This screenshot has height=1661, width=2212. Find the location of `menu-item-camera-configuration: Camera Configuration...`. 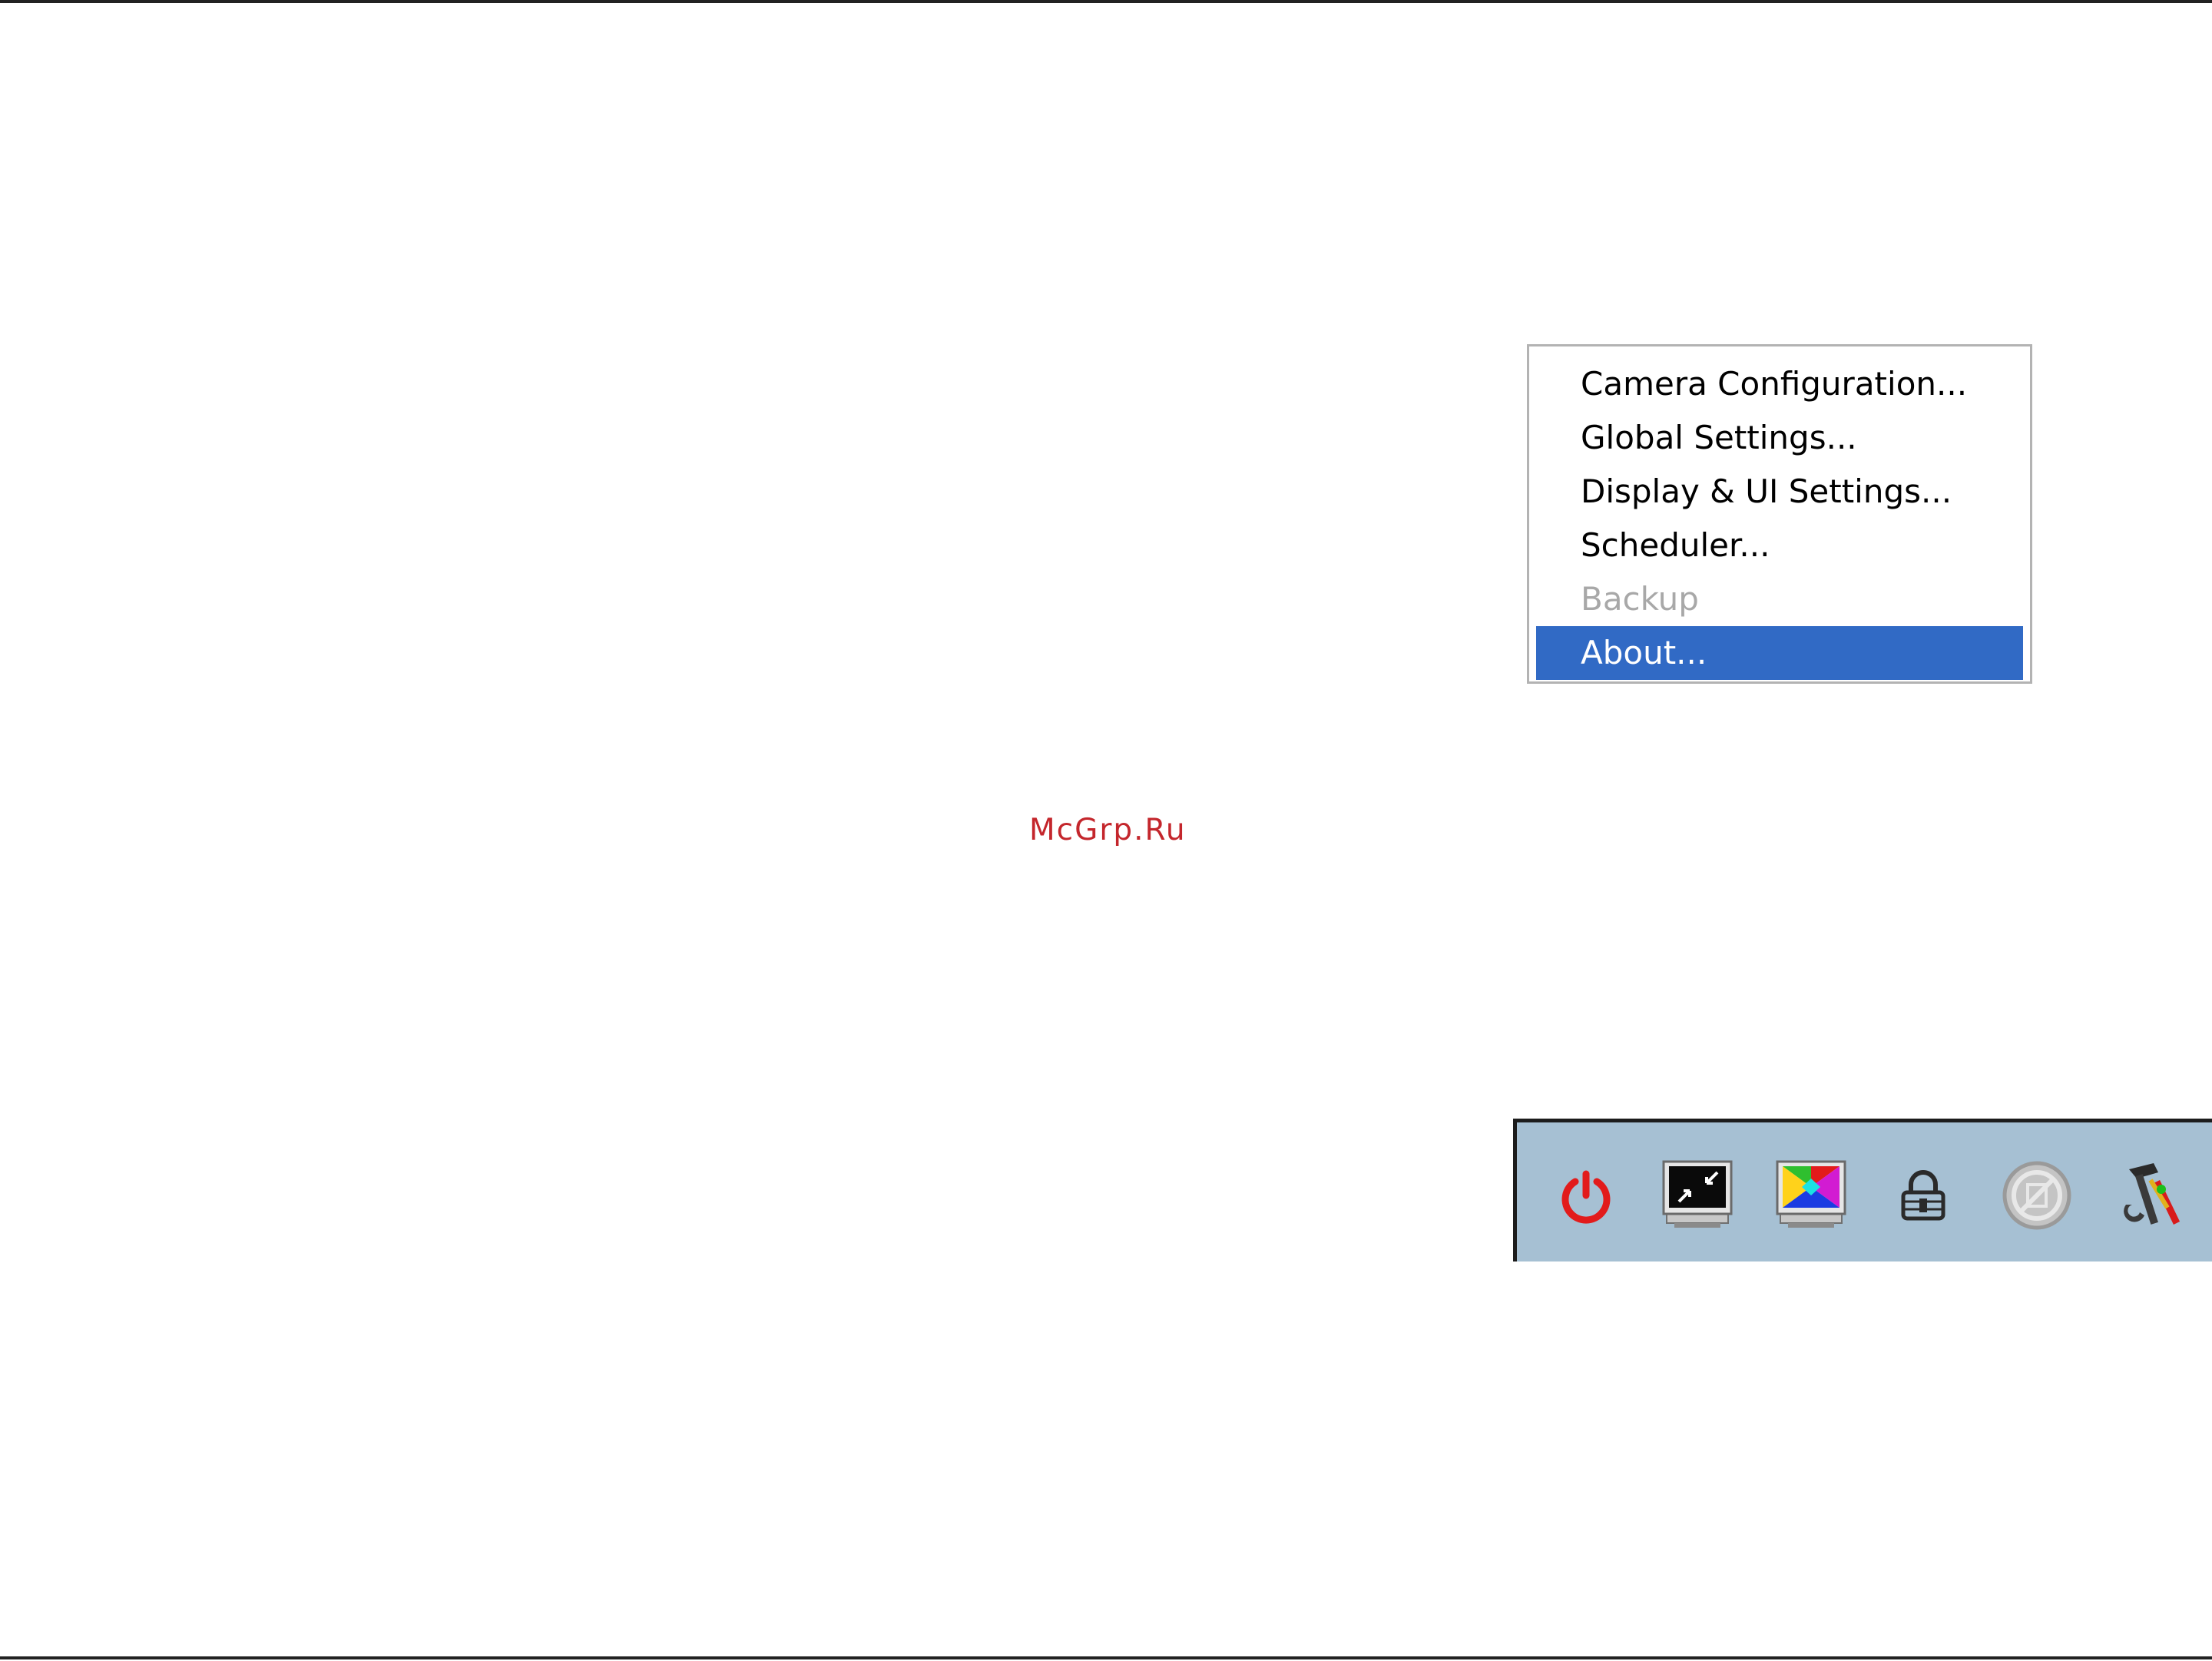

menu-item-camera-configuration: Camera Configuration... is located at coordinates (1780, 384).